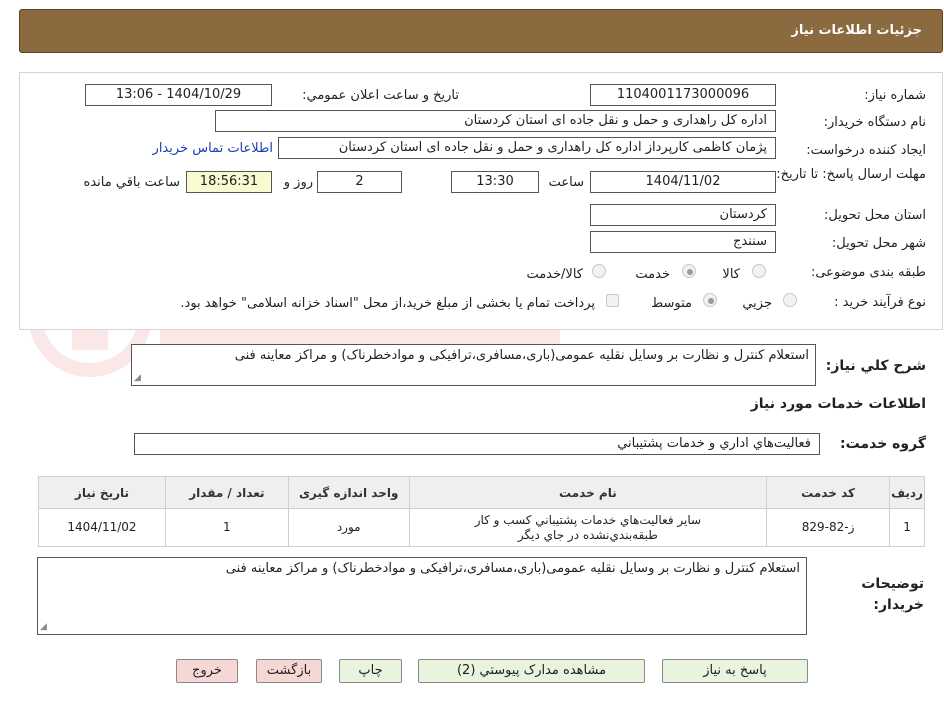  What do you see at coordinates (289, 671) in the screenshot?
I see `back-button: بازگشت` at bounding box center [289, 671].